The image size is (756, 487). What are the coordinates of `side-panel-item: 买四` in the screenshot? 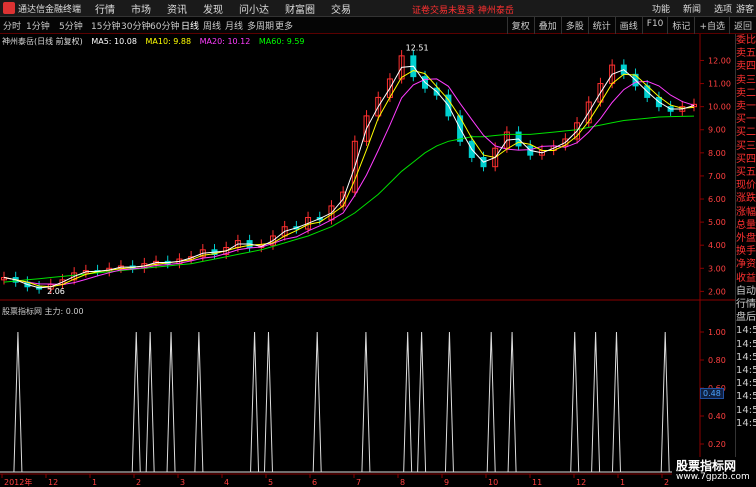 It's located at (746, 159).